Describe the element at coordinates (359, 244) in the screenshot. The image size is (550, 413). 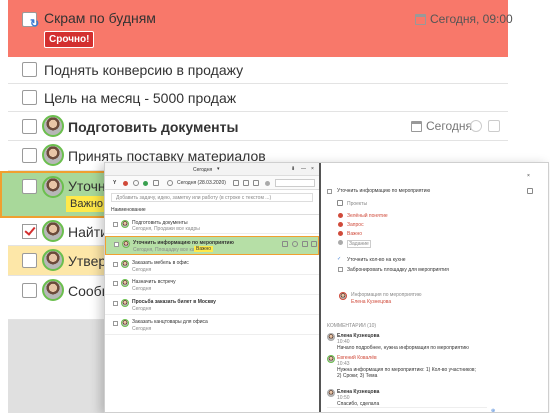
I see `detail-field: Задание` at that location.